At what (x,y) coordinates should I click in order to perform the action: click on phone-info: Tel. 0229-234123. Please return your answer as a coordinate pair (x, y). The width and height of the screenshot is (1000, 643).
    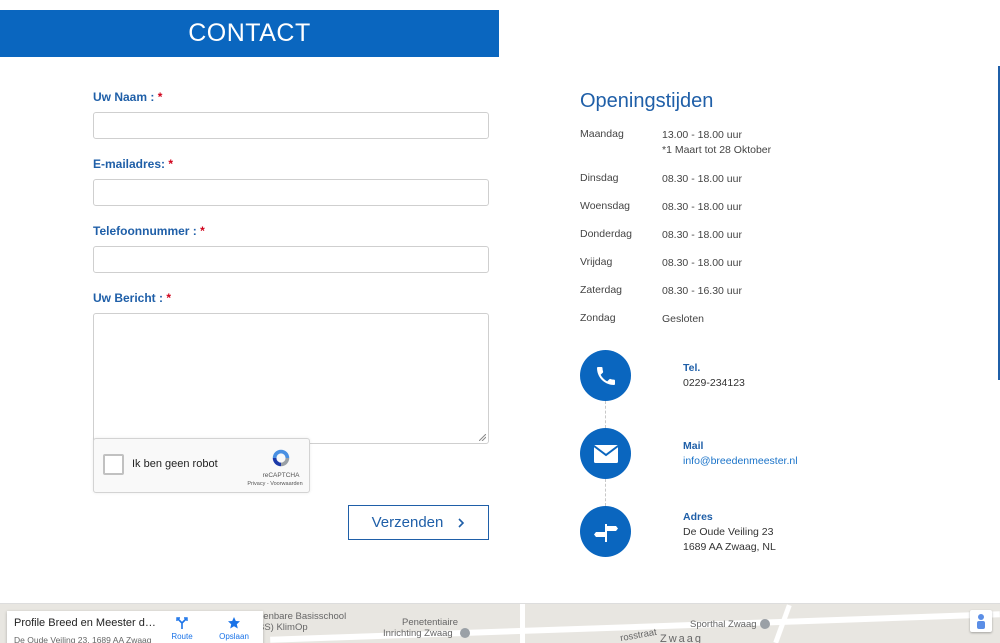
    Looking at the image, I should click on (714, 376).